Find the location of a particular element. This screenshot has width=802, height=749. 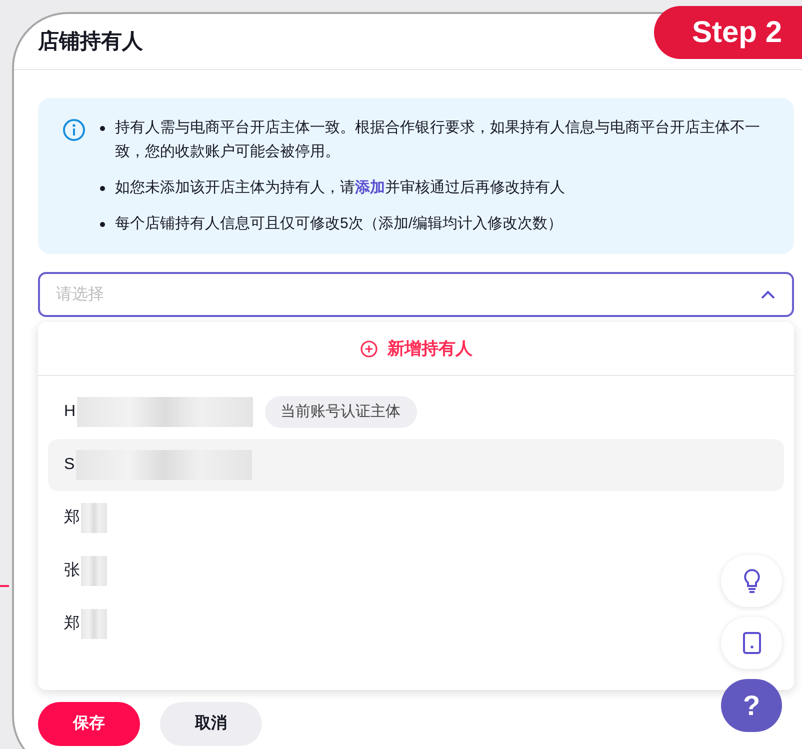

holder-name: S is located at coordinates (69, 465).